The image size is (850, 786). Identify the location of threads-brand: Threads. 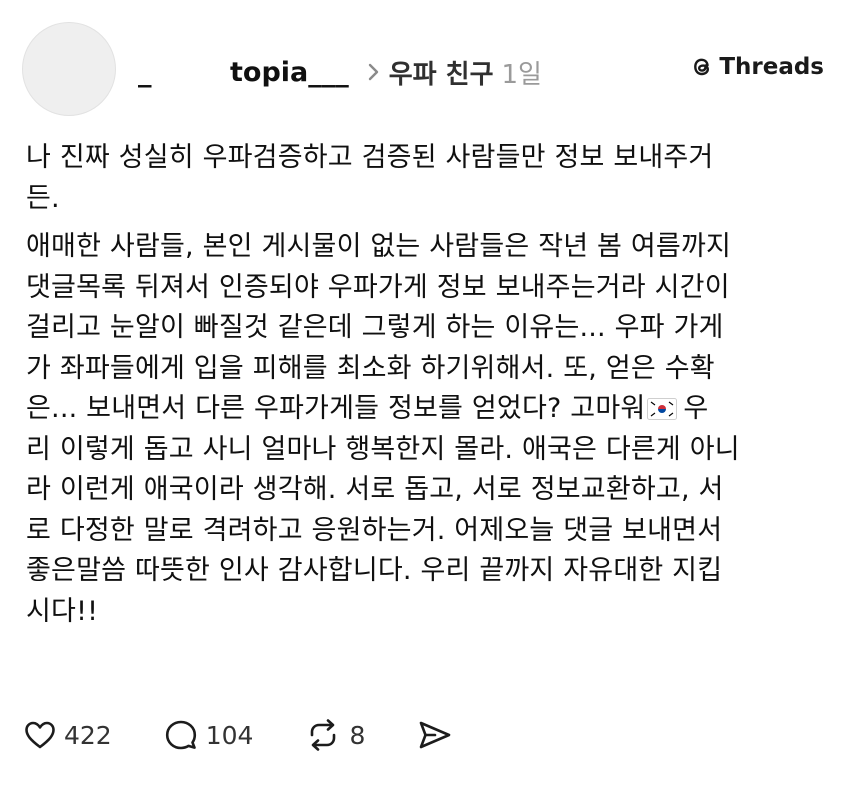
(756, 67).